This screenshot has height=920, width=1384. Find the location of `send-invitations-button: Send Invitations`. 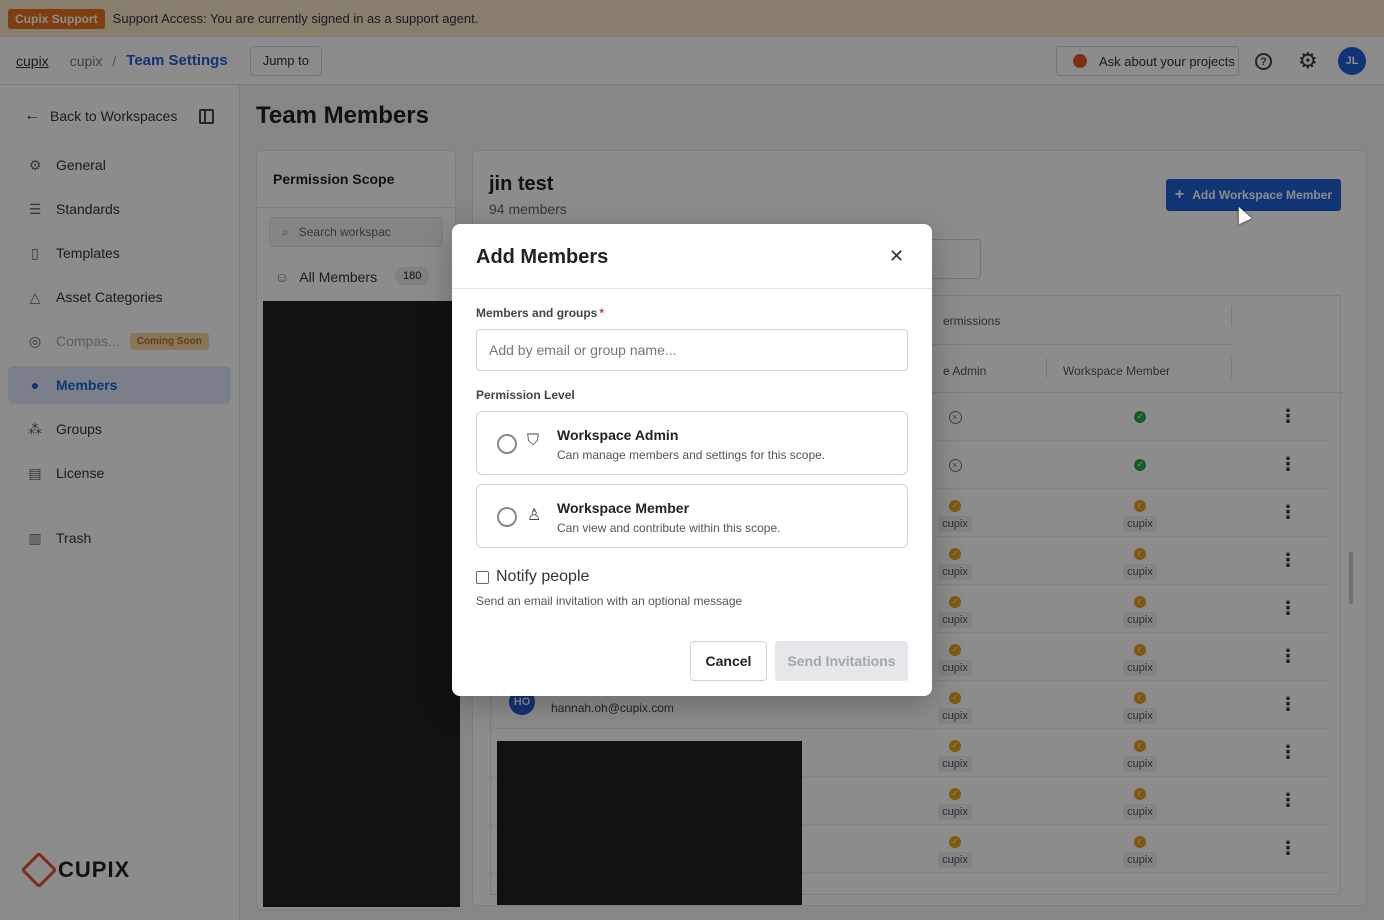

send-invitations-button: Send Invitations is located at coordinates (841, 661).